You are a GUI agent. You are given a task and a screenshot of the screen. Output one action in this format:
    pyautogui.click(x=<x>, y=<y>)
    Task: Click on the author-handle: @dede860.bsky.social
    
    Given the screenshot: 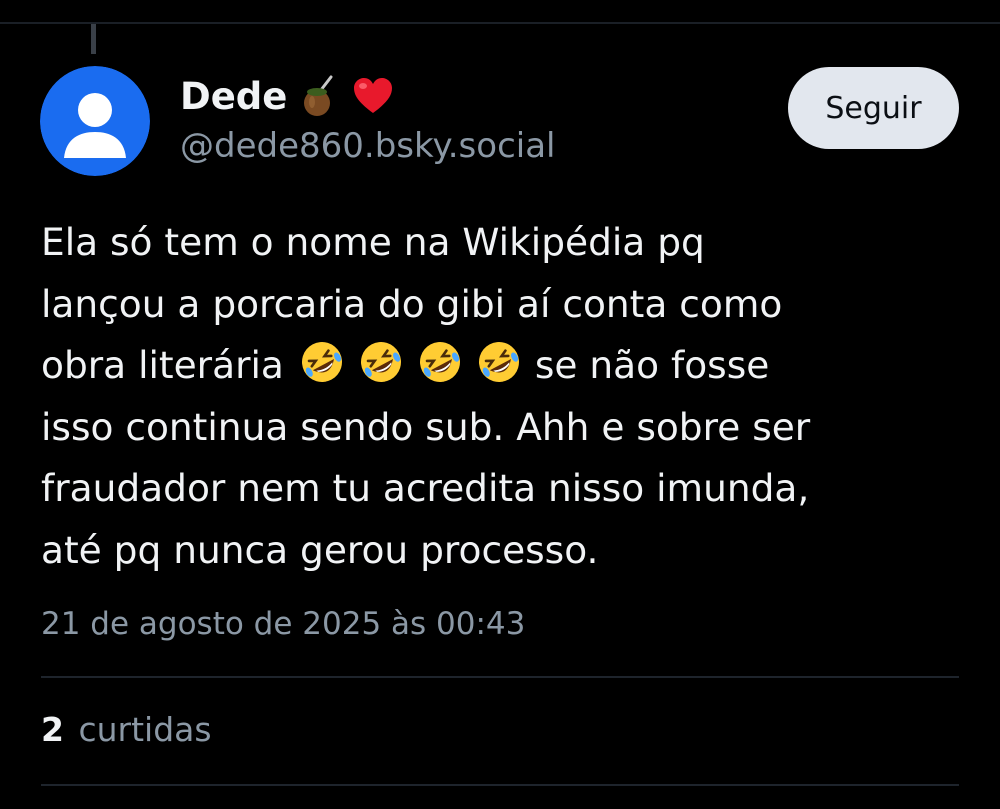 What is the action you would take?
    pyautogui.click(x=368, y=146)
    